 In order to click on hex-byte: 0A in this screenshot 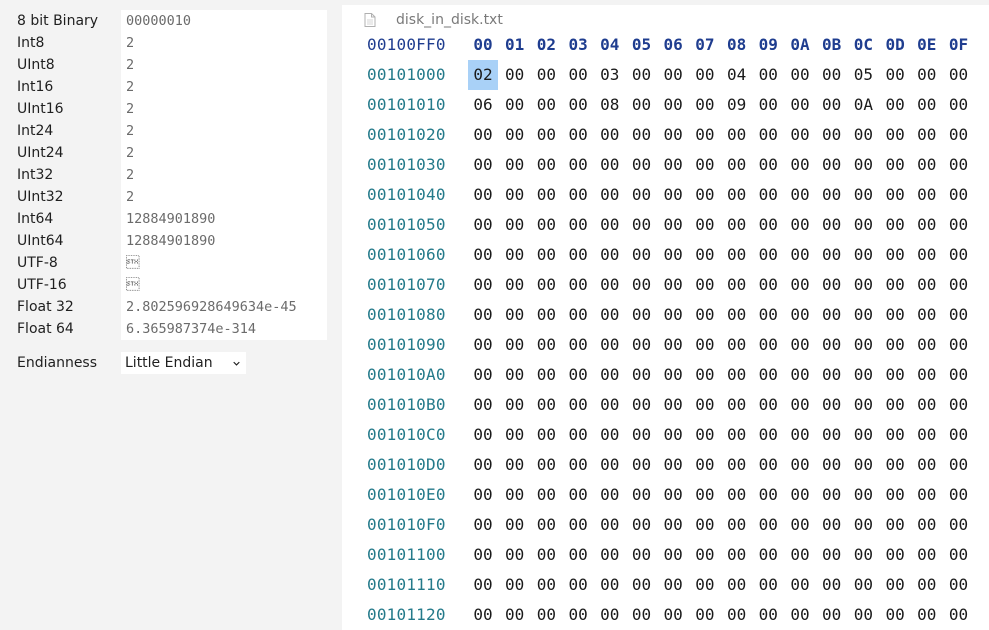, I will do `click(863, 105)`.